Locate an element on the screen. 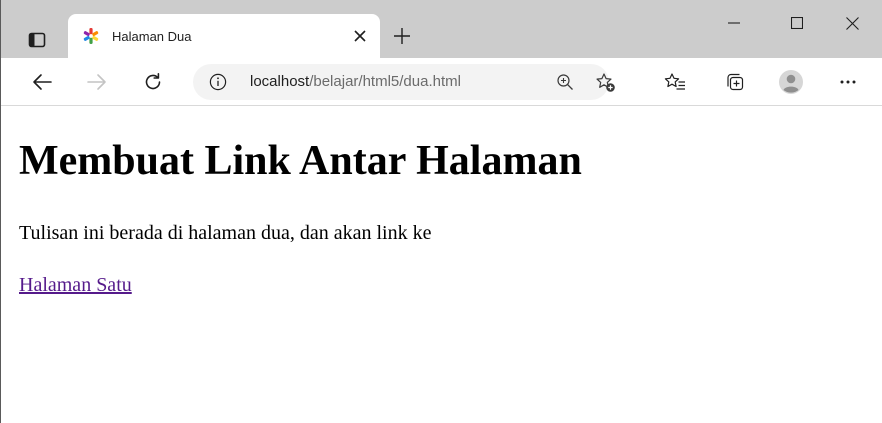 The height and width of the screenshot is (423, 882). star-add-icon is located at coordinates (605, 82).